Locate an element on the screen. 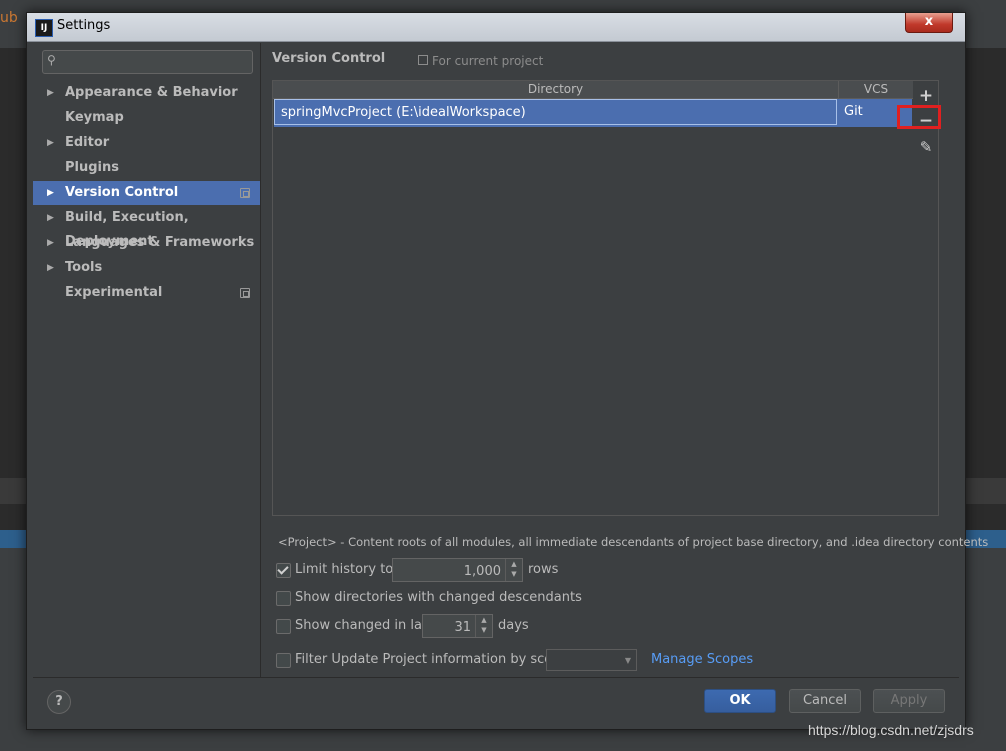 This screenshot has height=751, width=1006. filter-update-checkbox is located at coordinates (283, 660).